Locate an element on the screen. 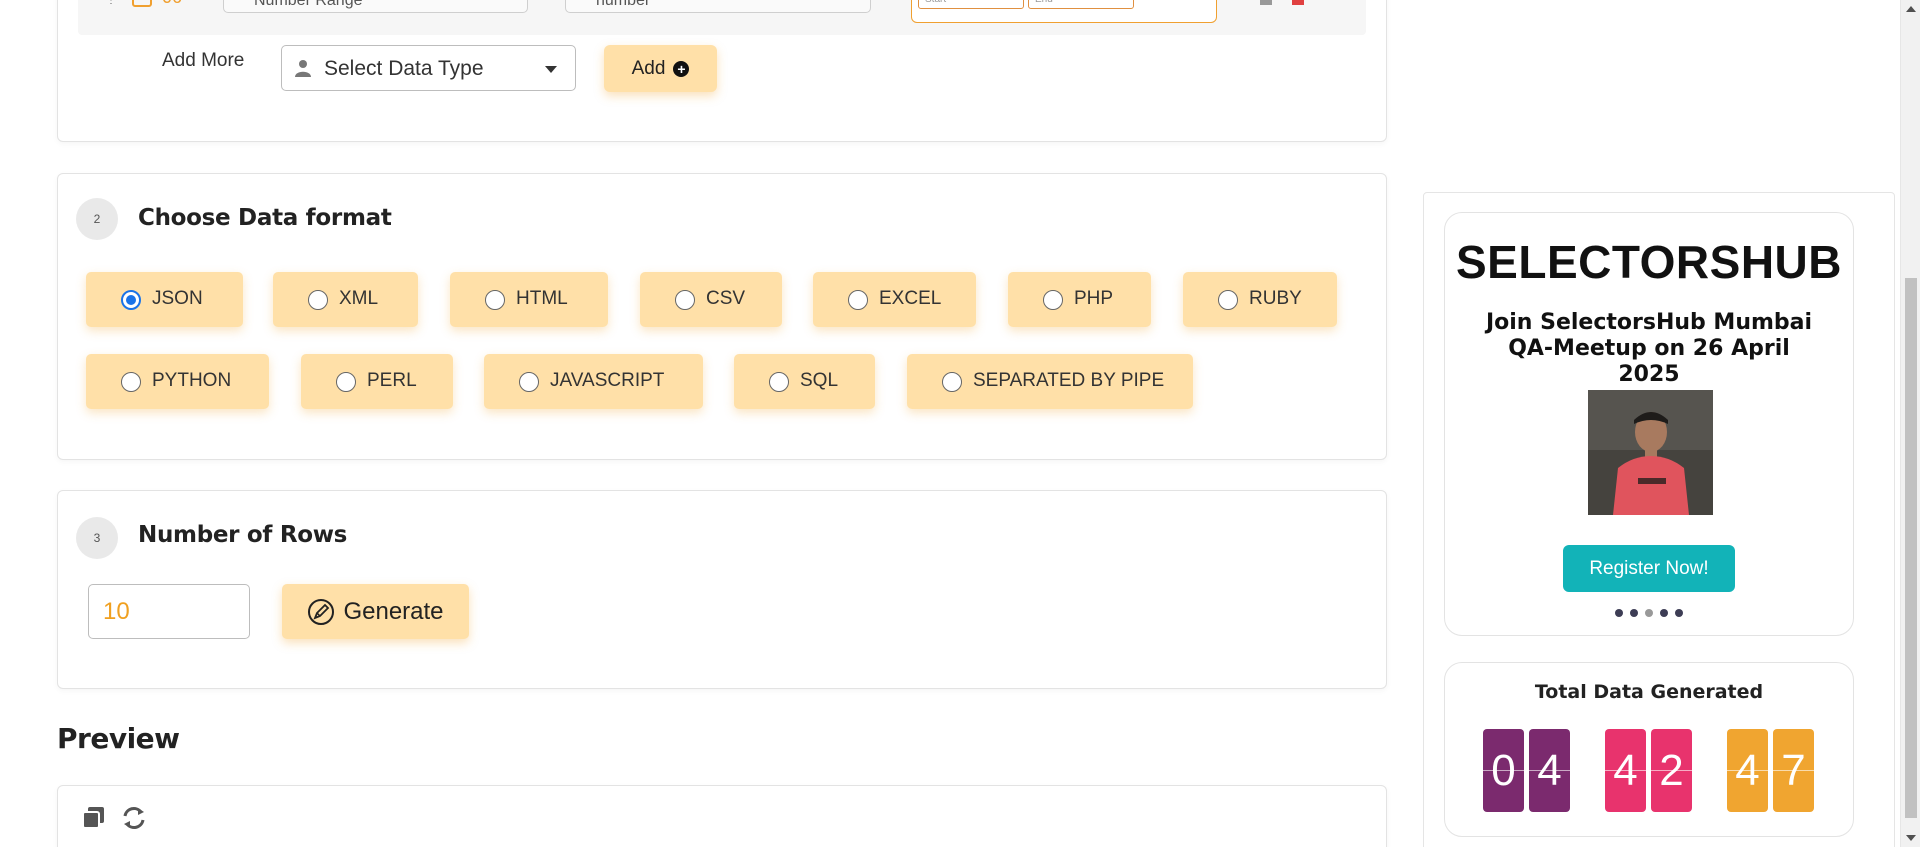  format-option-html: HTML is located at coordinates (529, 299).